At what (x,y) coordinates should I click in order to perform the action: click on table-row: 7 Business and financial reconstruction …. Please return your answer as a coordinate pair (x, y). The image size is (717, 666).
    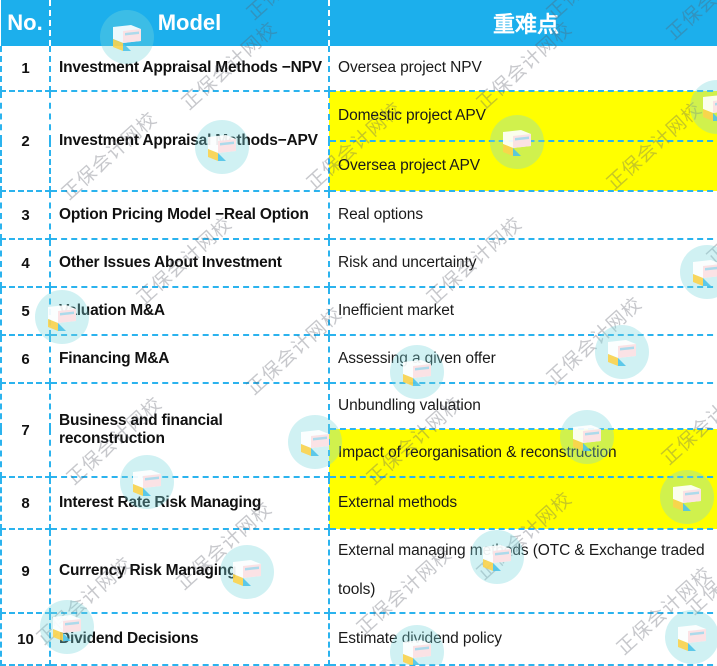
    Looking at the image, I should click on (358, 430).